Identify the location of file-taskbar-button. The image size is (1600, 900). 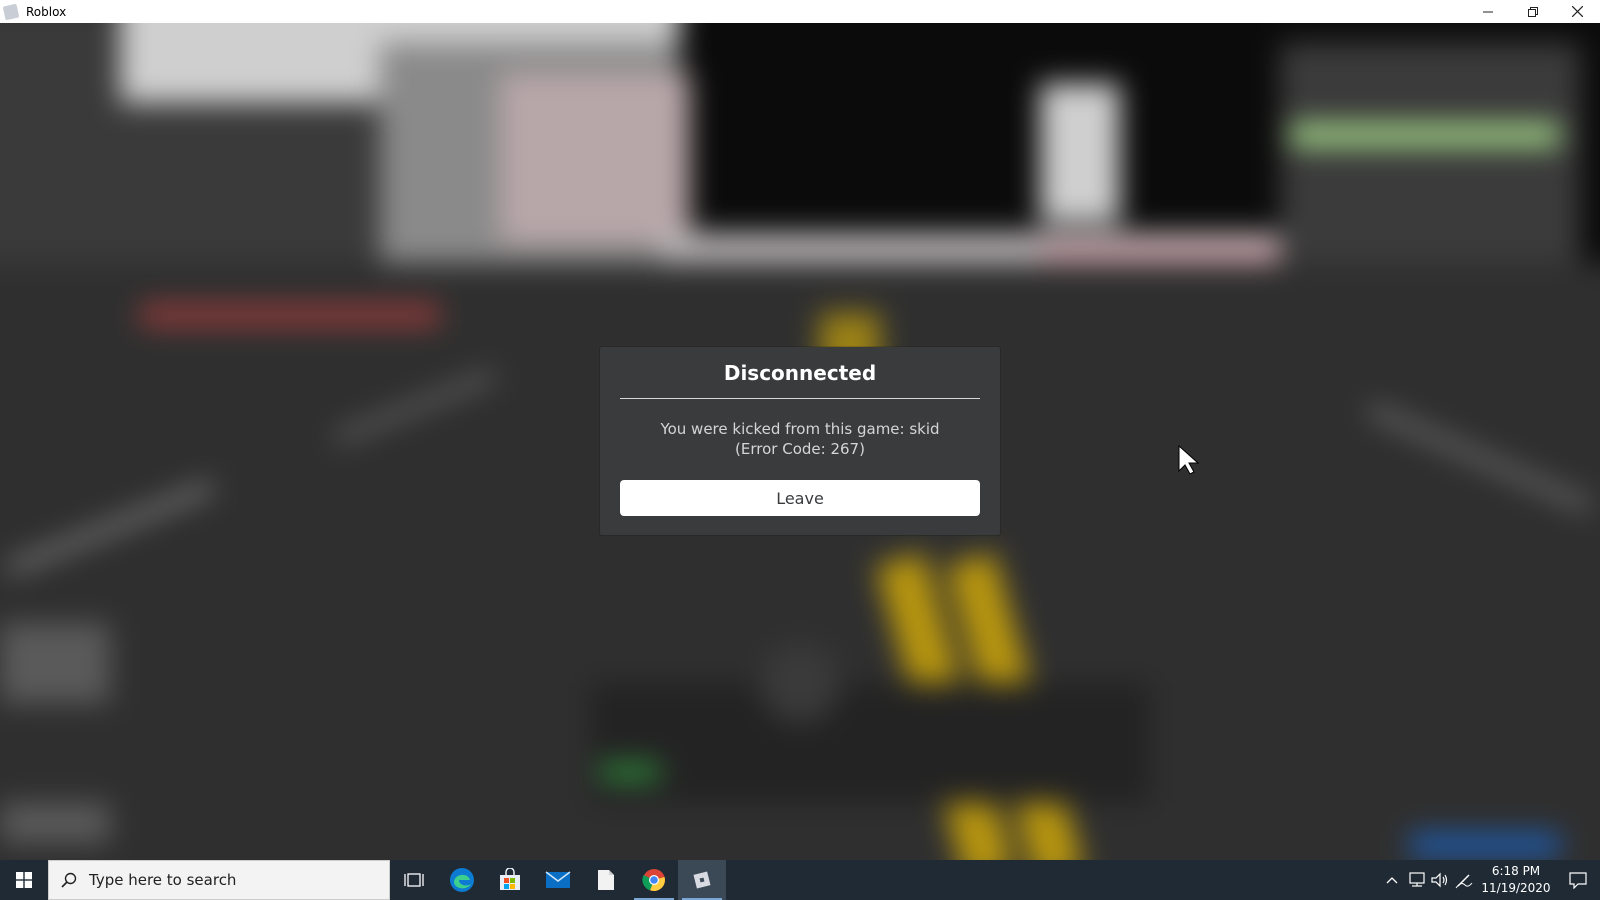
(606, 880).